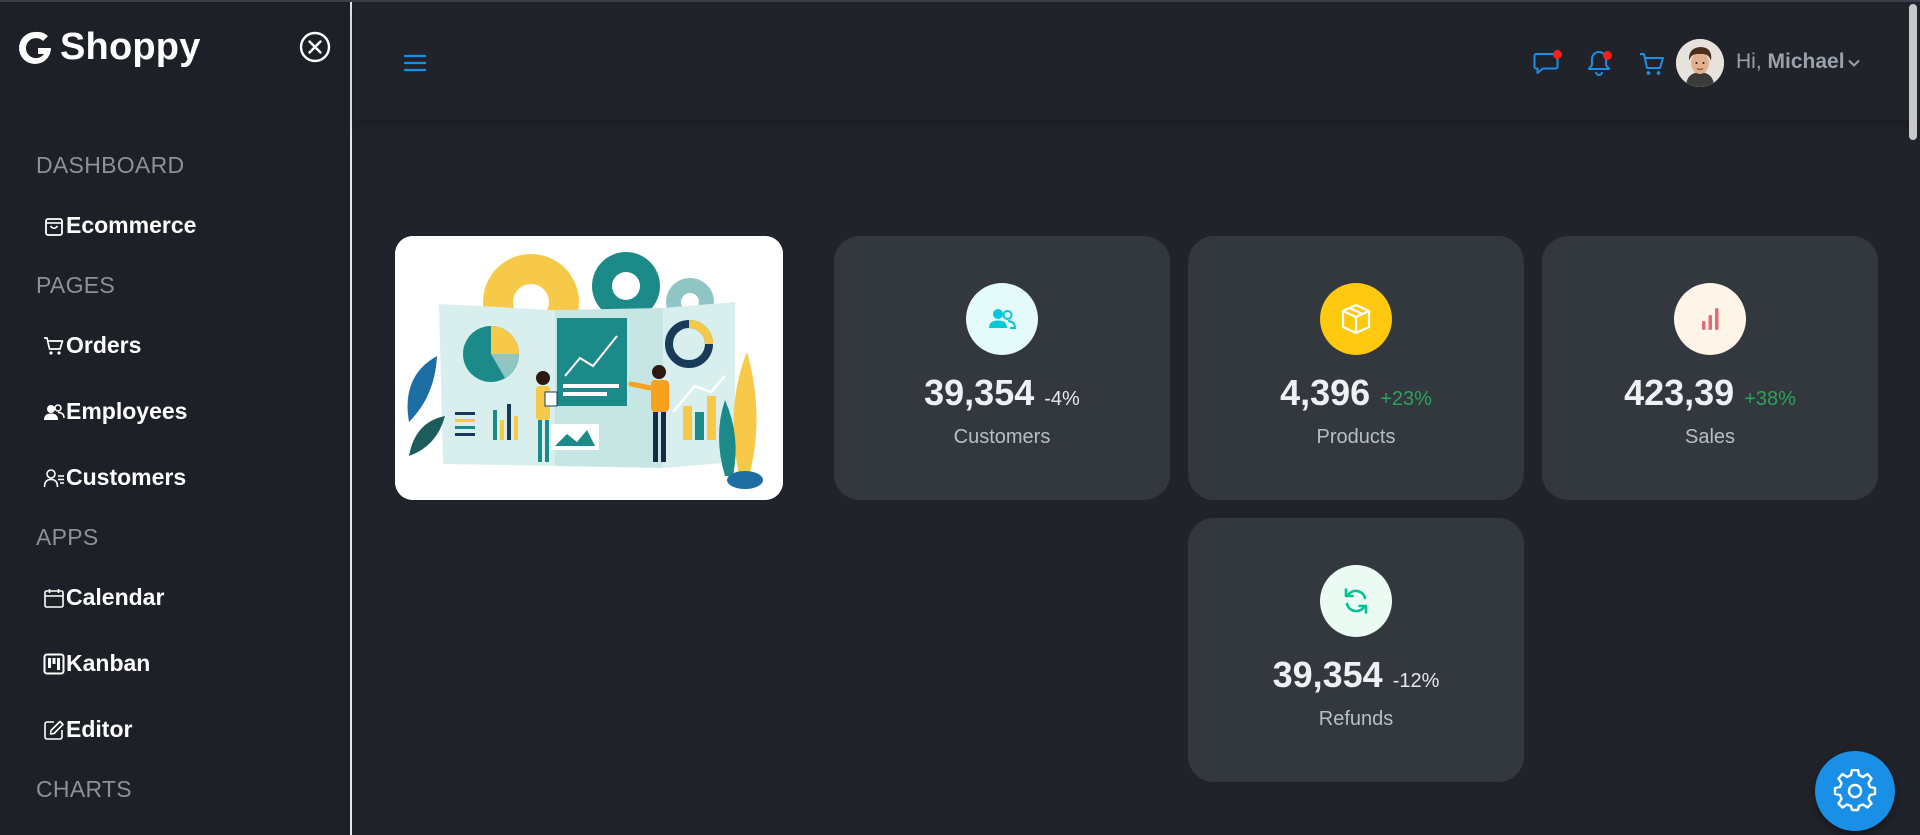 The image size is (1920, 835). I want to click on section-dashboard: DASHBOARD, so click(110, 165).